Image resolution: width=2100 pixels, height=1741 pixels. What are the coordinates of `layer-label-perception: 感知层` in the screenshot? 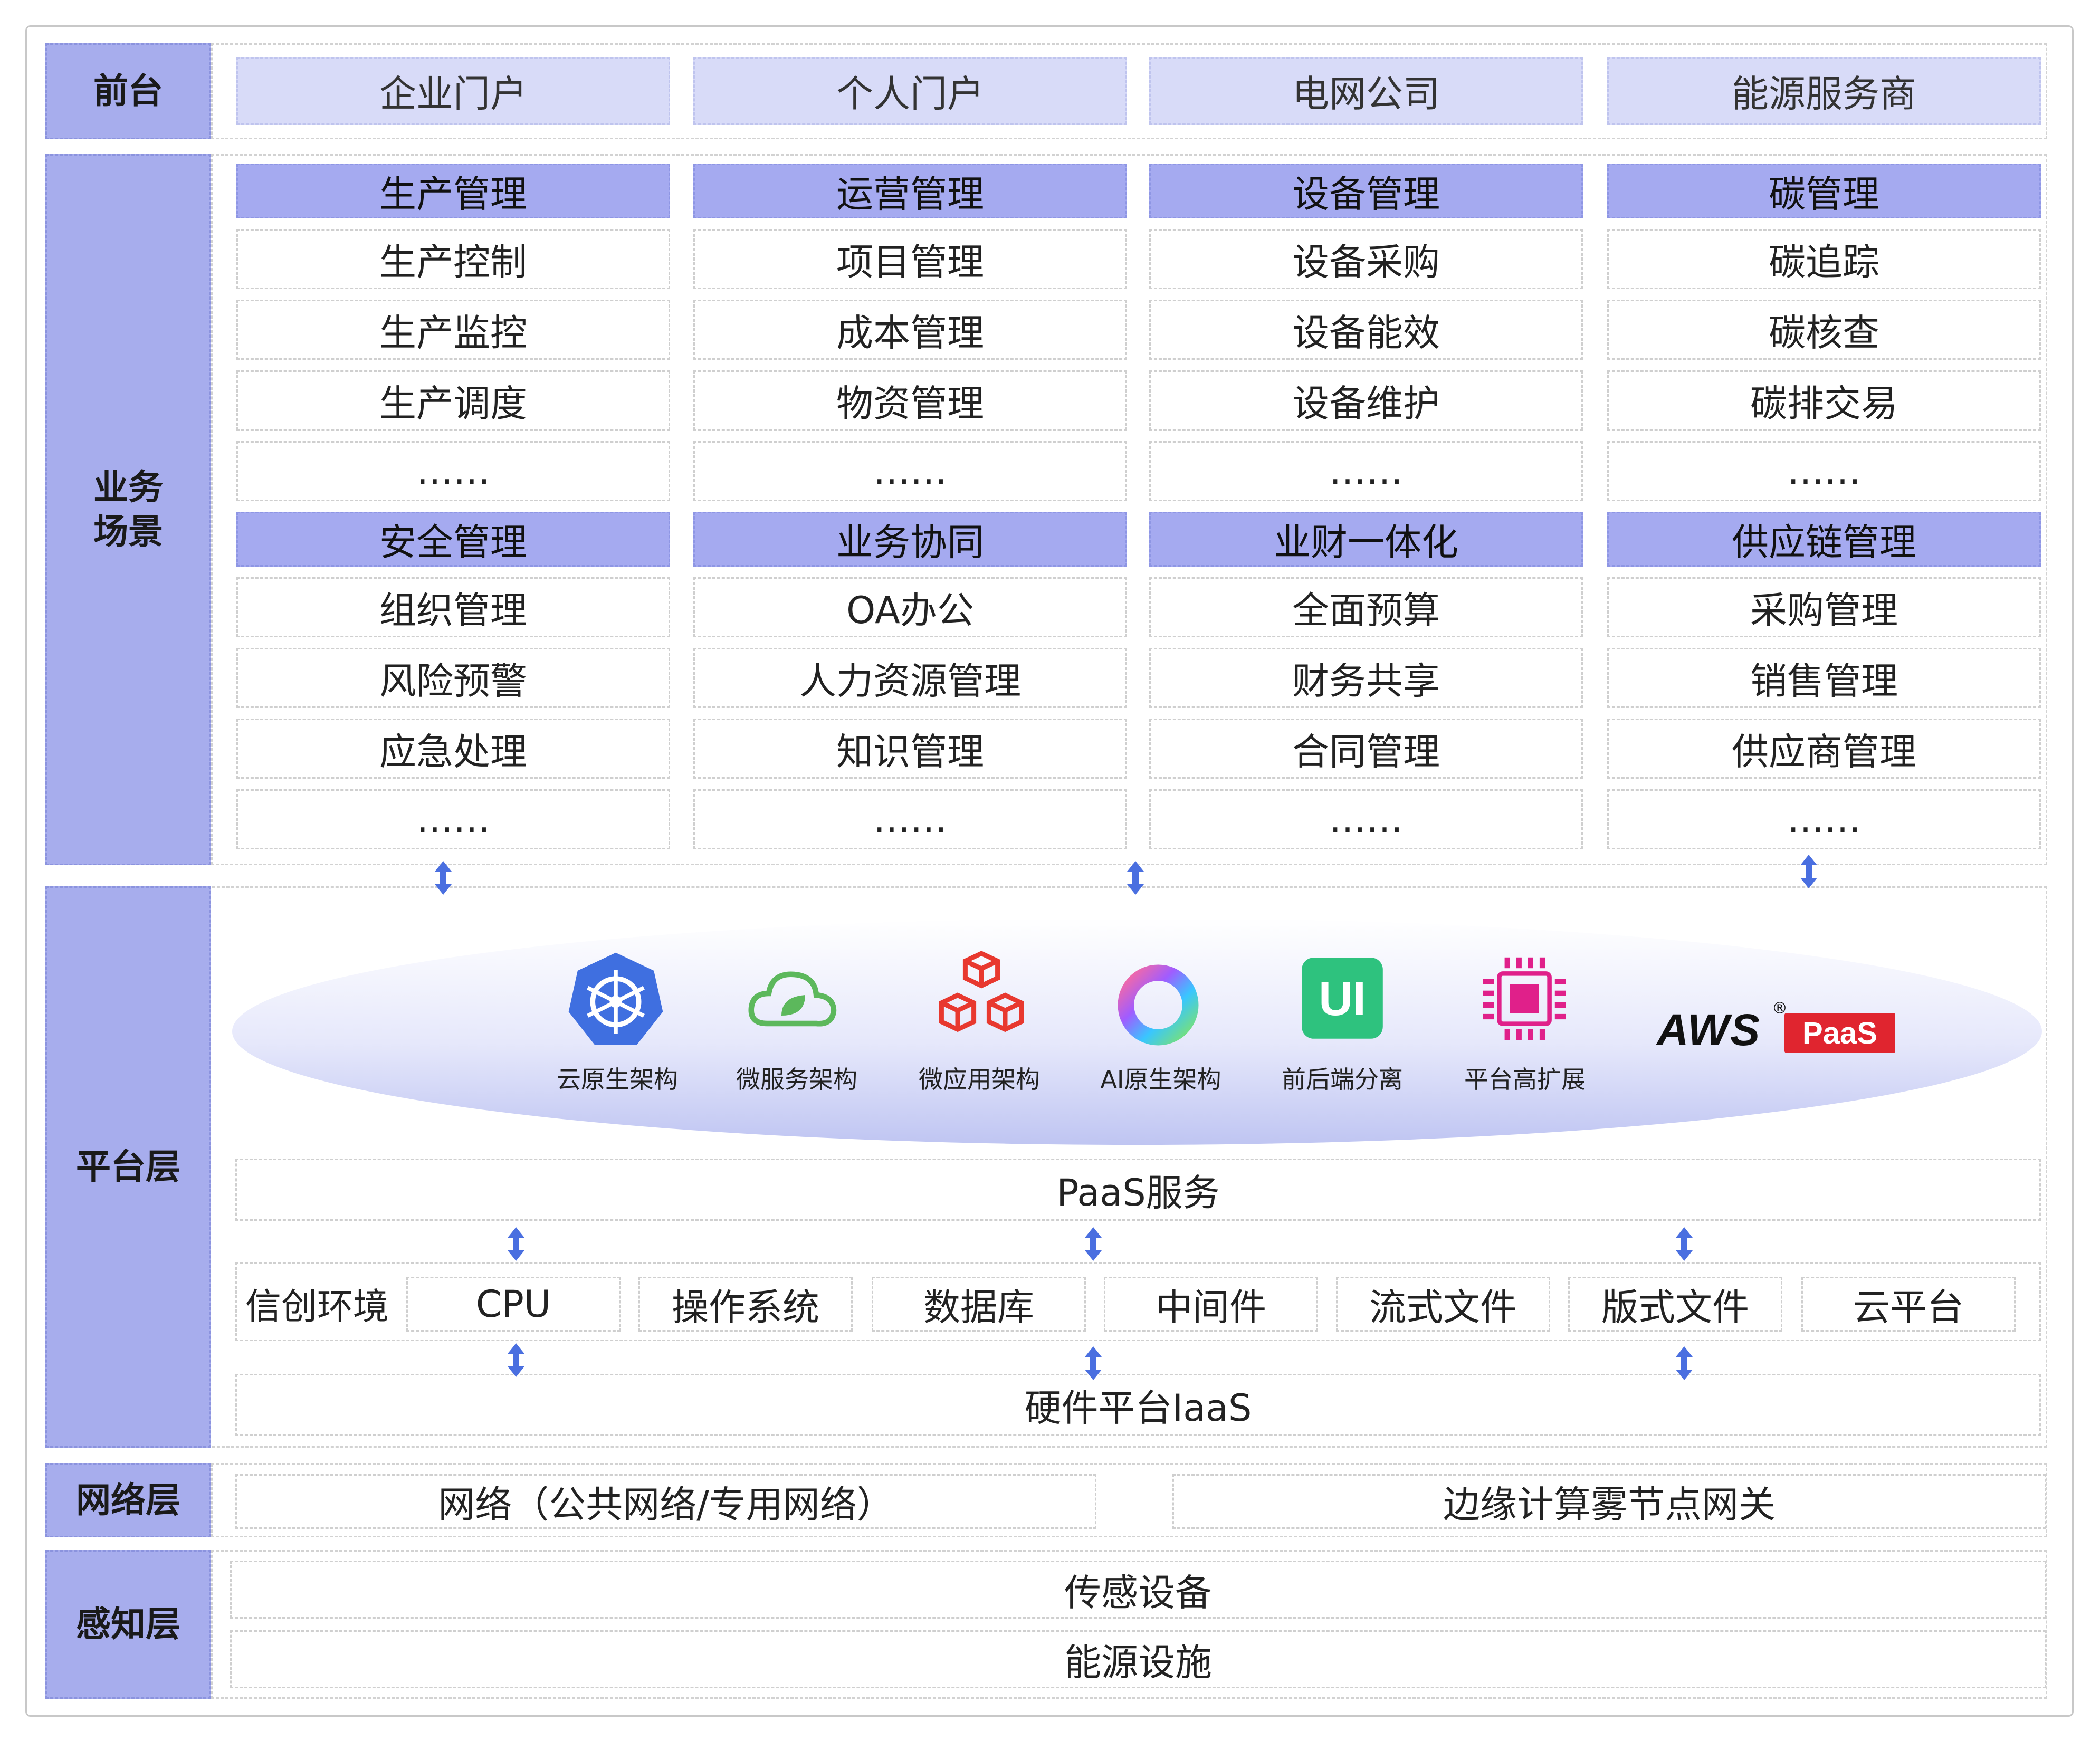 It's located at (128, 1624).